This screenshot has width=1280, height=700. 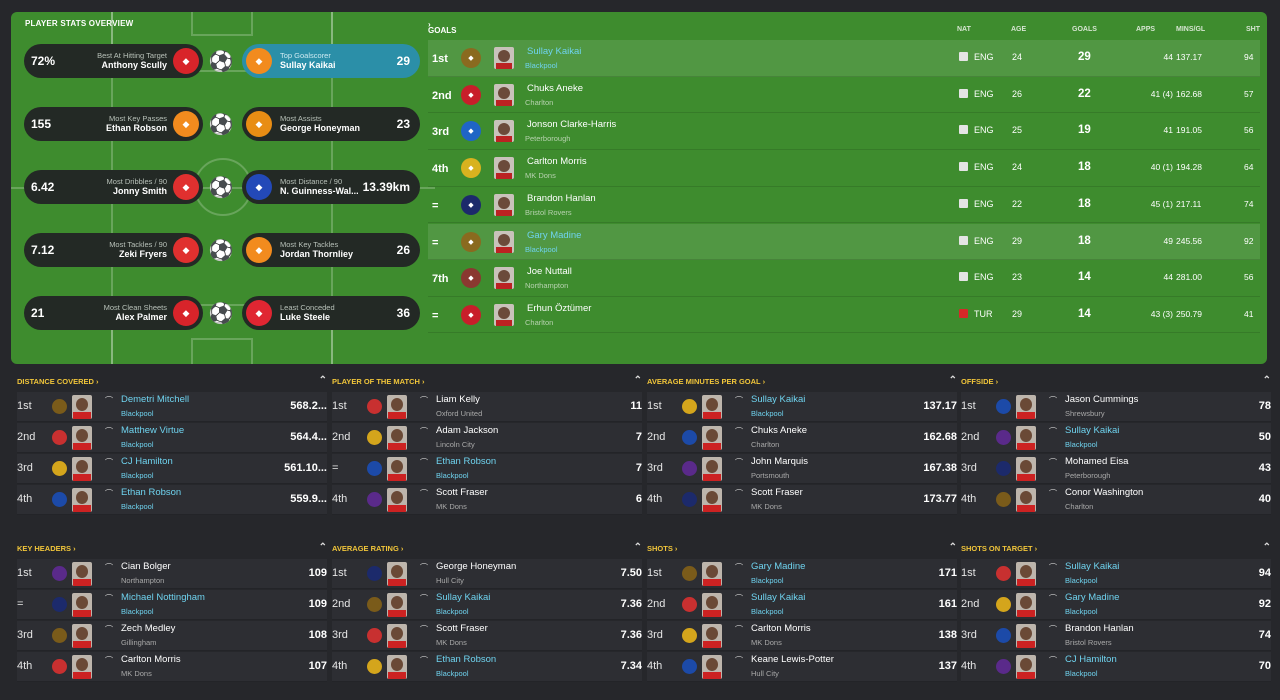 I want to click on player-name-link: Liam Kelly, so click(x=458, y=399).